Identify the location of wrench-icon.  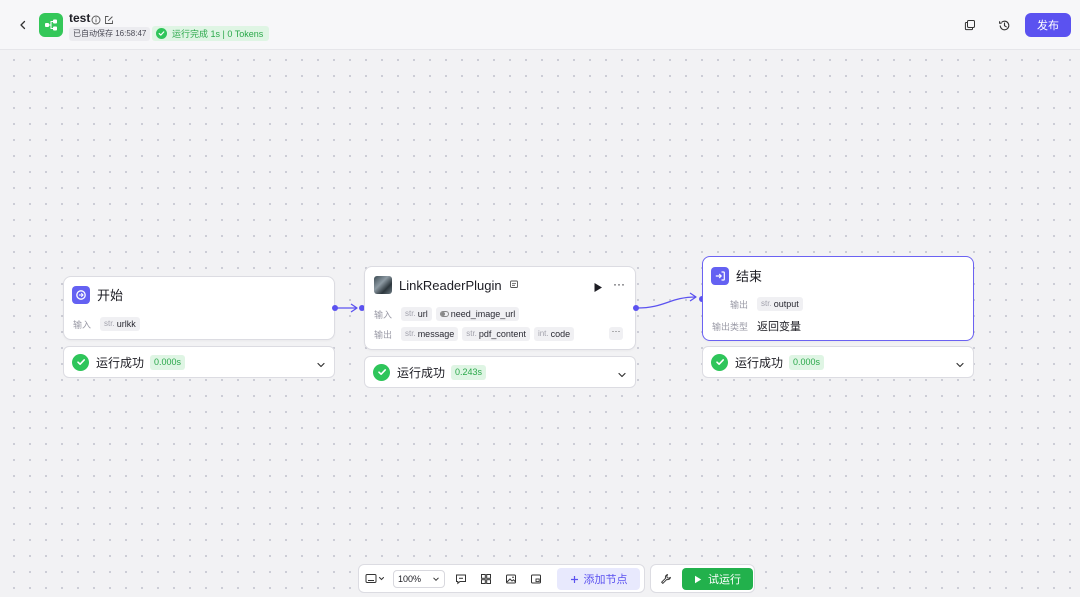
(666, 579).